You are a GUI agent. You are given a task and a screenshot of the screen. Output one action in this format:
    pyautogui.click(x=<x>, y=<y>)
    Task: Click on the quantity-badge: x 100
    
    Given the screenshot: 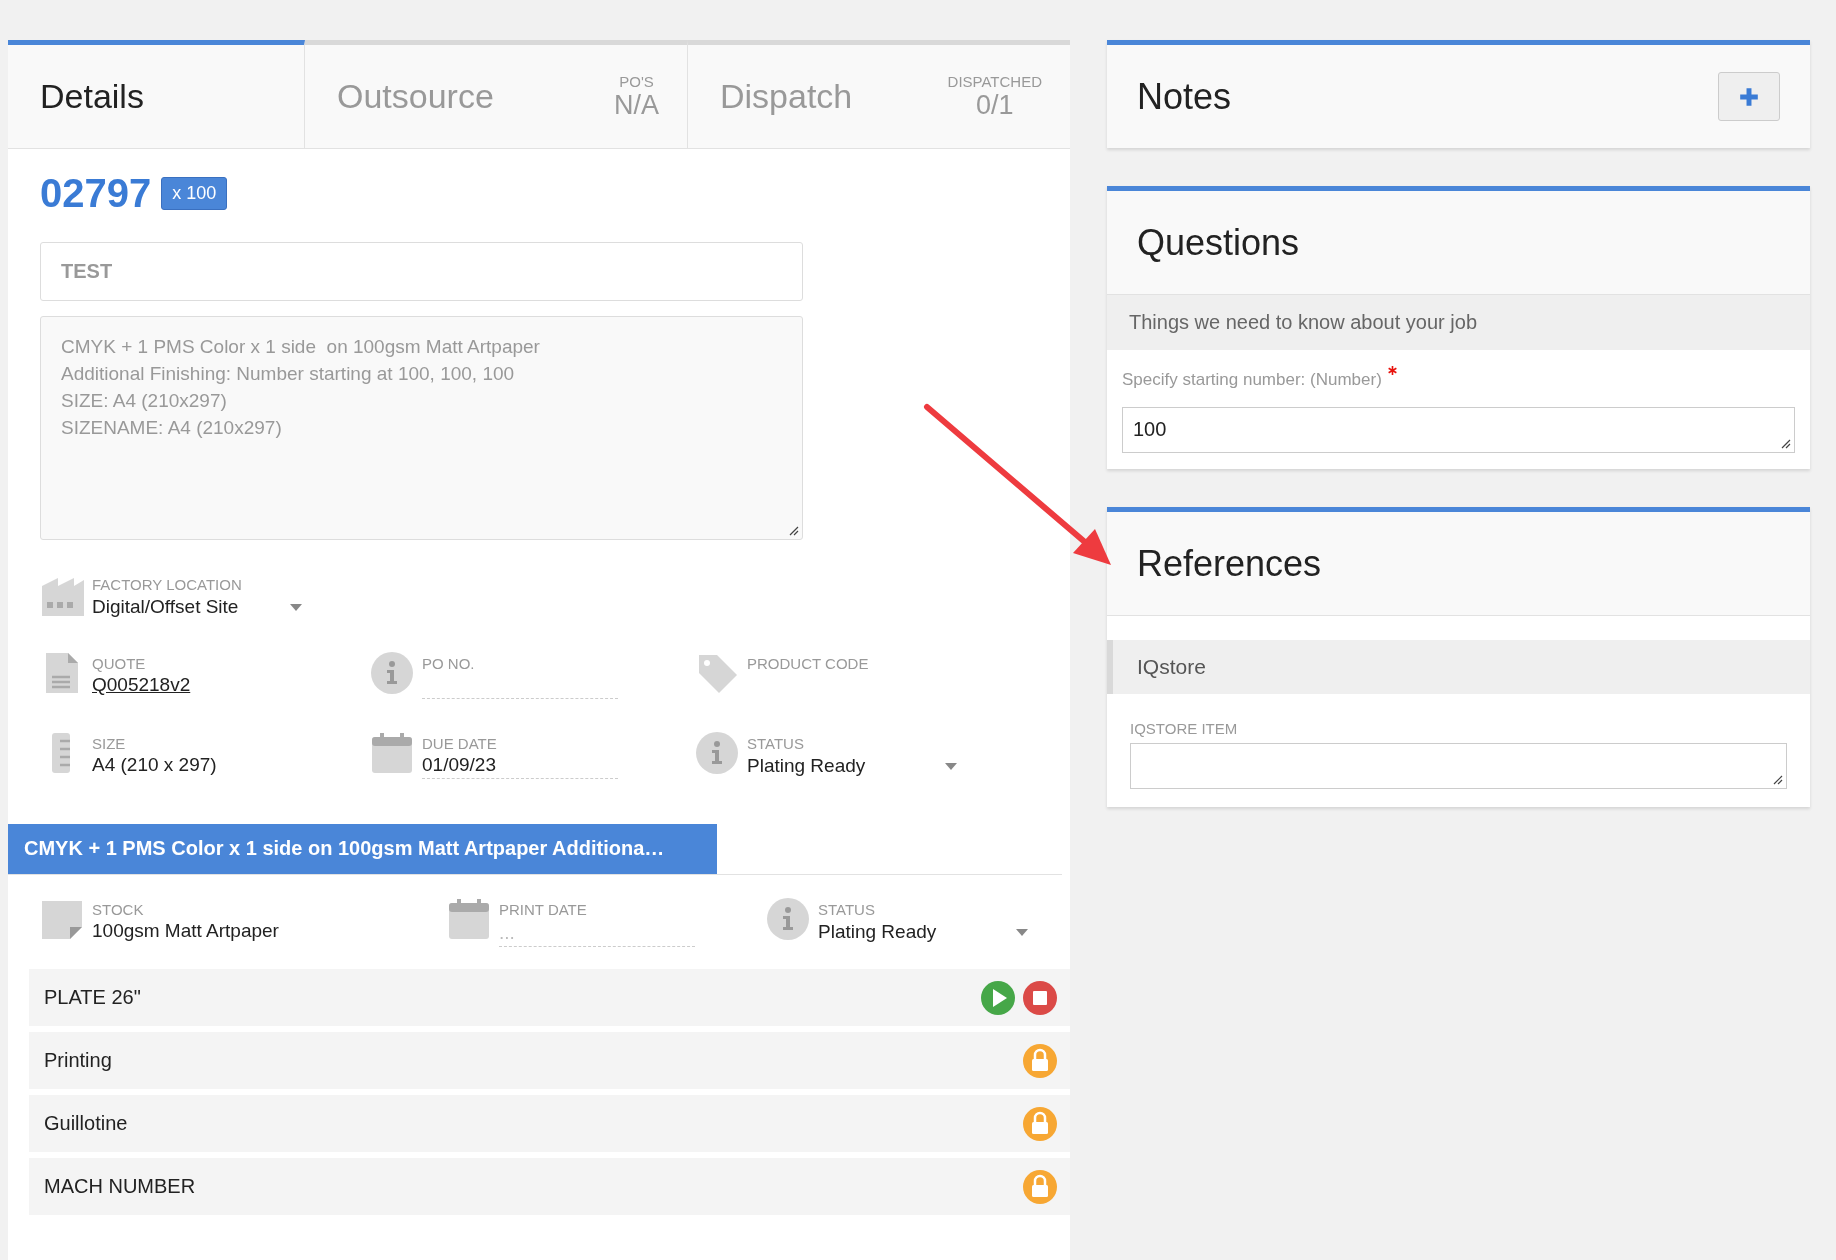 What is the action you would take?
    pyautogui.click(x=194, y=193)
    